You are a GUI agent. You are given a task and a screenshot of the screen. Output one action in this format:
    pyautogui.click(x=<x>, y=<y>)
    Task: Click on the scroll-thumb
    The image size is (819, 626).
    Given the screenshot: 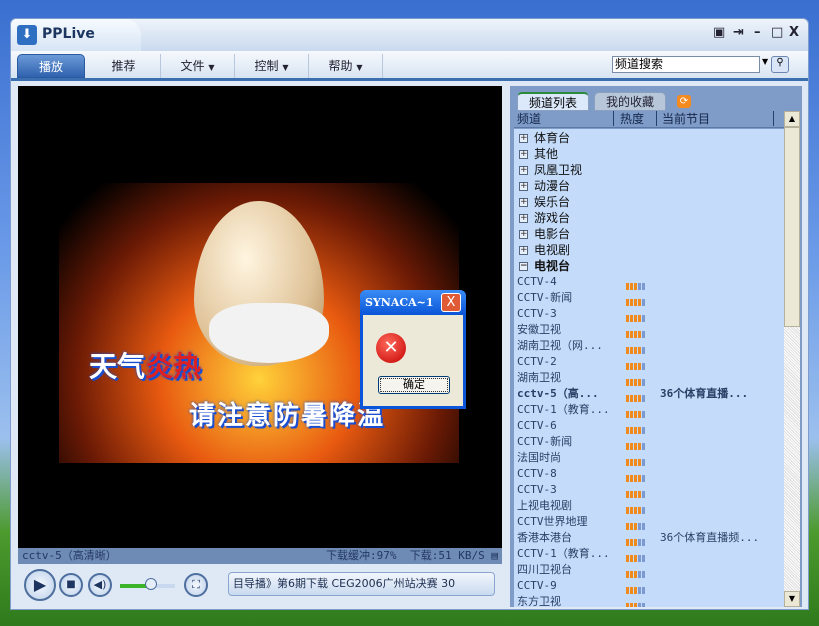 What is the action you would take?
    pyautogui.click(x=792, y=227)
    